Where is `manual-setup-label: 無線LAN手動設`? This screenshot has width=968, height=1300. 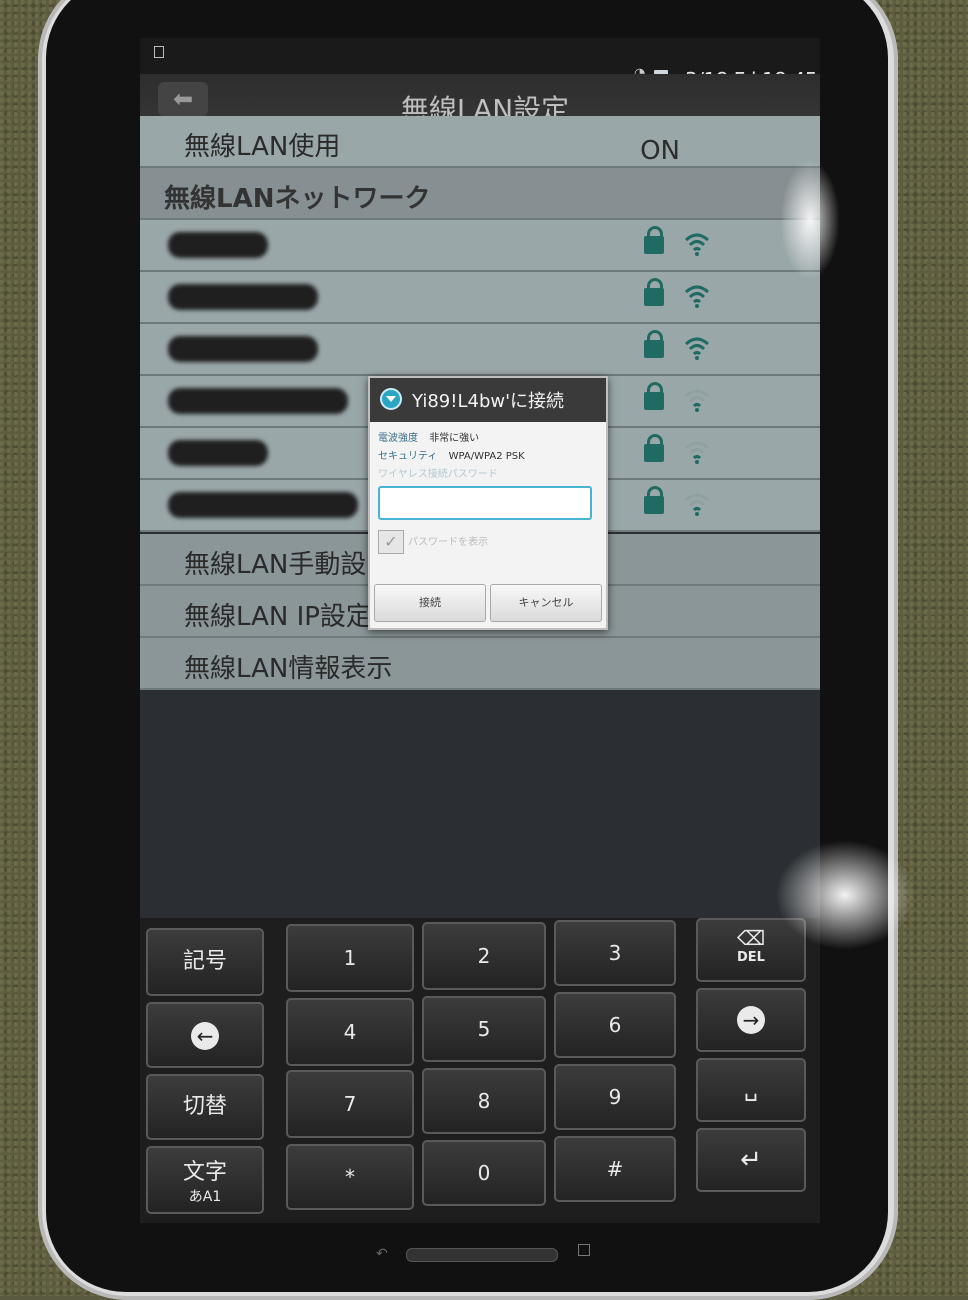 manual-setup-label: 無線LAN手動設 is located at coordinates (275, 565).